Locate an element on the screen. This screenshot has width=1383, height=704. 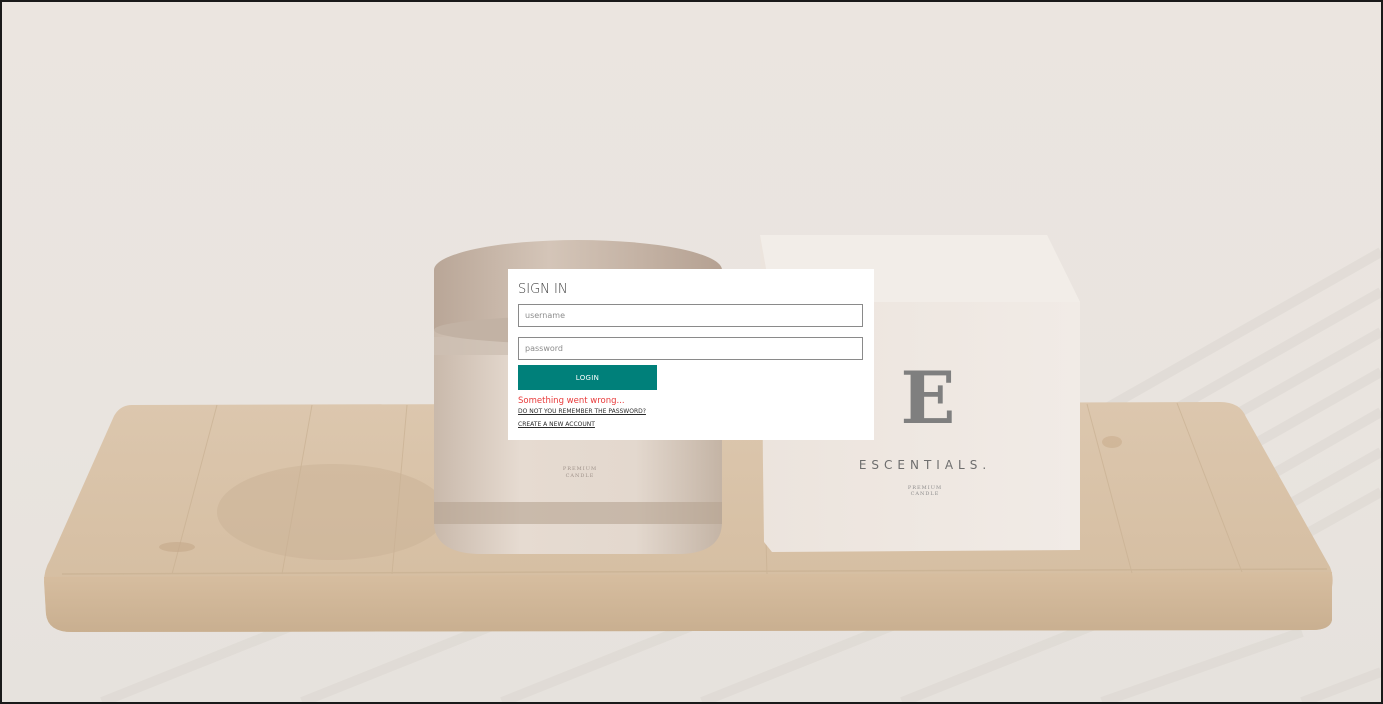
jar-caption-line1: PREMIUM is located at coordinates (580, 469).